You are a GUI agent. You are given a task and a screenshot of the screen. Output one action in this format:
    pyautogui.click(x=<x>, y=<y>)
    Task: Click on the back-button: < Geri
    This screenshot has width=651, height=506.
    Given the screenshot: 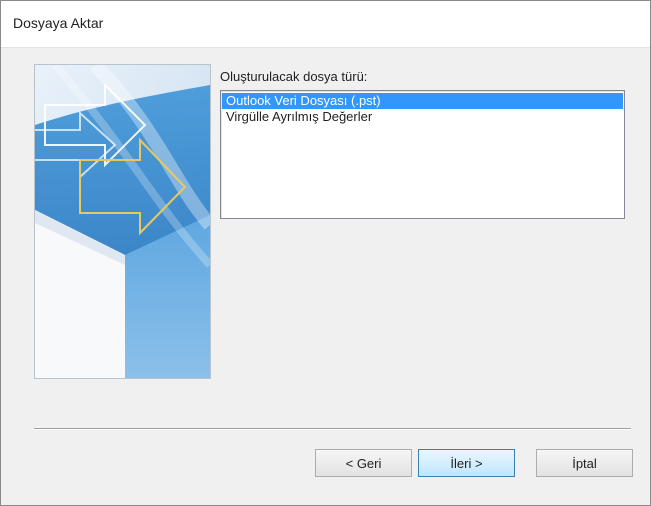 What is the action you would take?
    pyautogui.click(x=363, y=463)
    